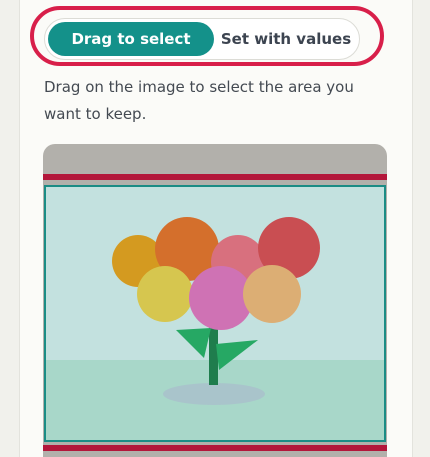  I want to click on flower-shadow, so click(214, 394).